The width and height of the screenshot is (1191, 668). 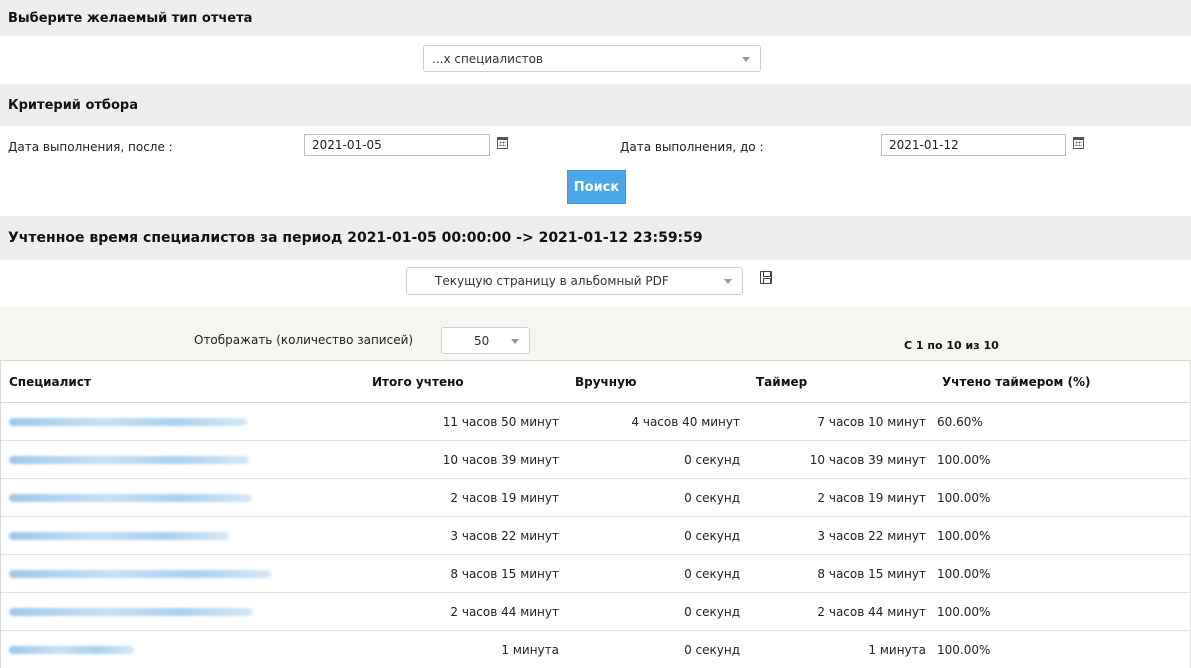 What do you see at coordinates (841, 381) in the screenshot?
I see `column-header-timer: Таймер` at bounding box center [841, 381].